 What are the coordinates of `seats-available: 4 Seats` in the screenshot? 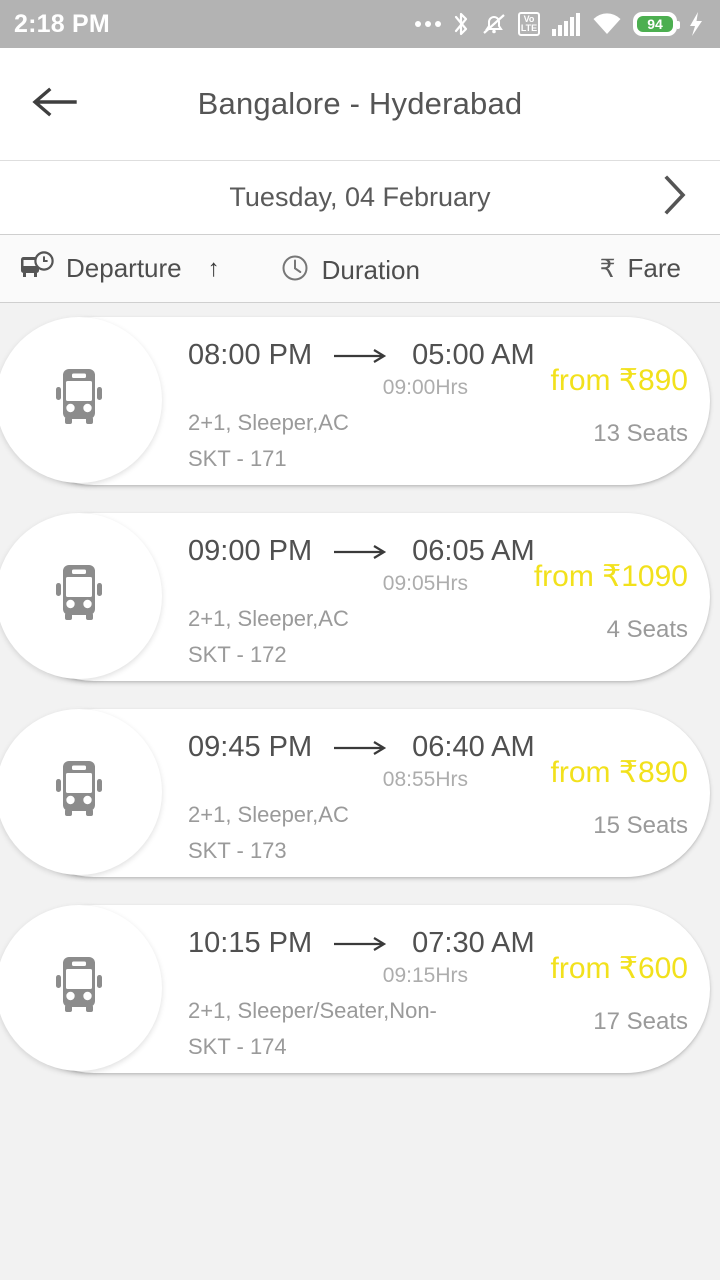 It's located at (647, 629).